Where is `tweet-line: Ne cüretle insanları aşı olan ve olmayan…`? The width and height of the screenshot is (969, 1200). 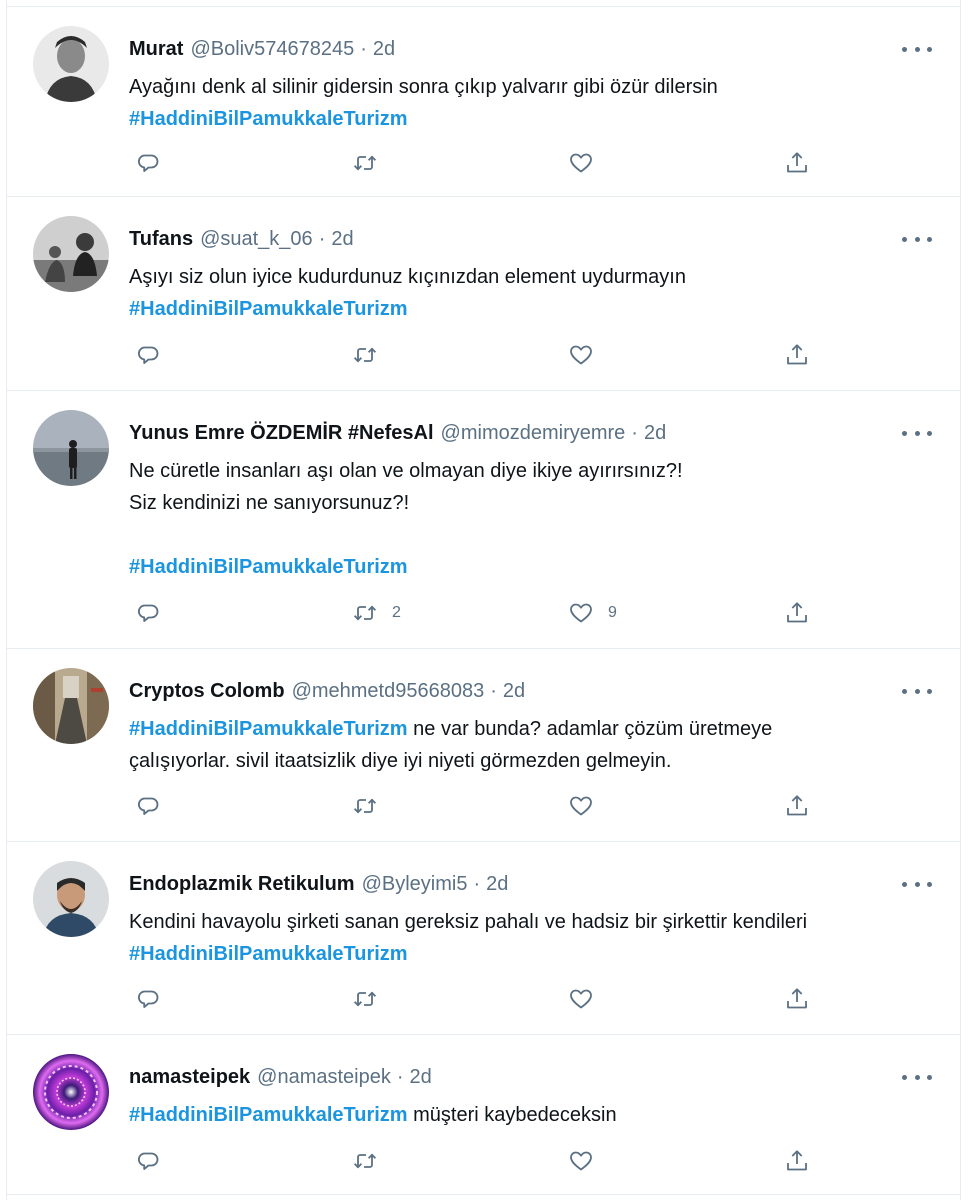
tweet-line: Ne cüretle insanları aşı olan ve olmayan… is located at coordinates (406, 471).